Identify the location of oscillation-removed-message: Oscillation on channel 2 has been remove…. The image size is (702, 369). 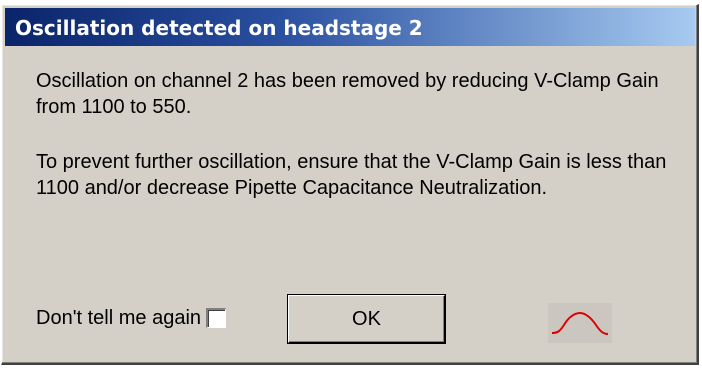
(347, 94).